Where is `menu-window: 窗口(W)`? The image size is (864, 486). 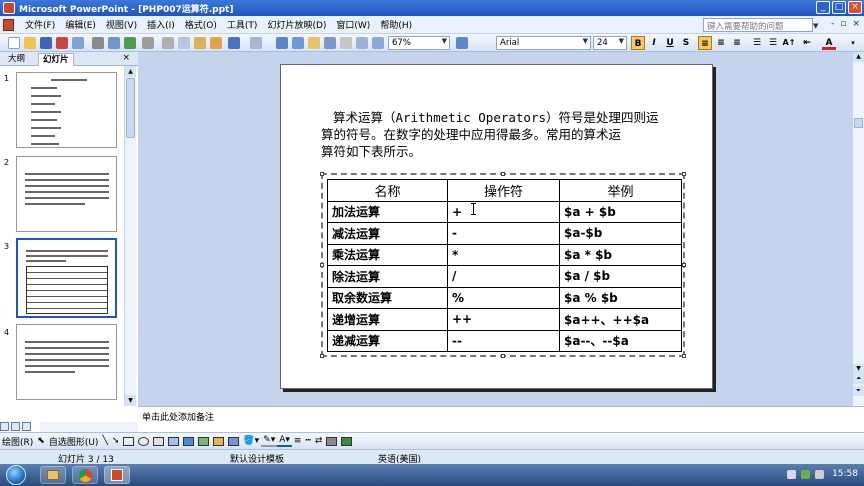
menu-window: 窗口(W) is located at coordinates (353, 24).